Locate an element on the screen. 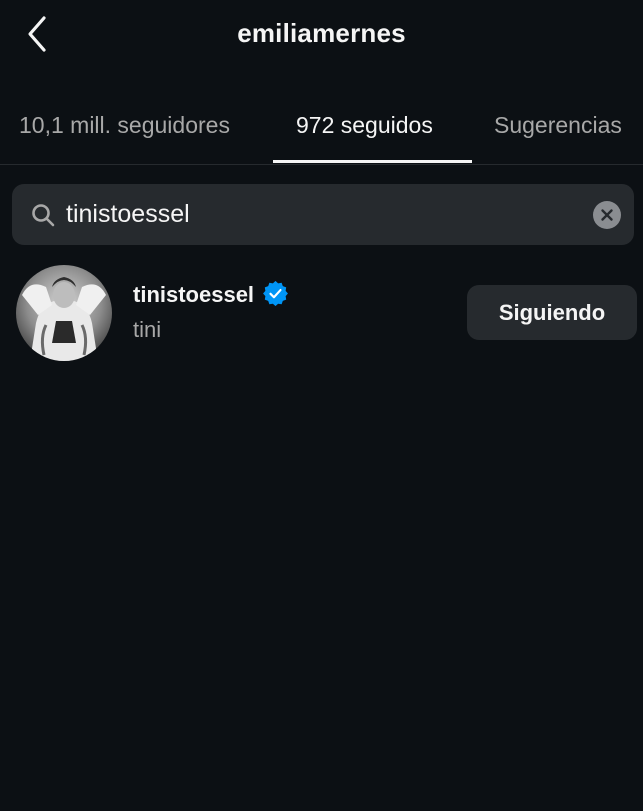 This screenshot has width=643, height=811. search-input is located at coordinates (316, 214).